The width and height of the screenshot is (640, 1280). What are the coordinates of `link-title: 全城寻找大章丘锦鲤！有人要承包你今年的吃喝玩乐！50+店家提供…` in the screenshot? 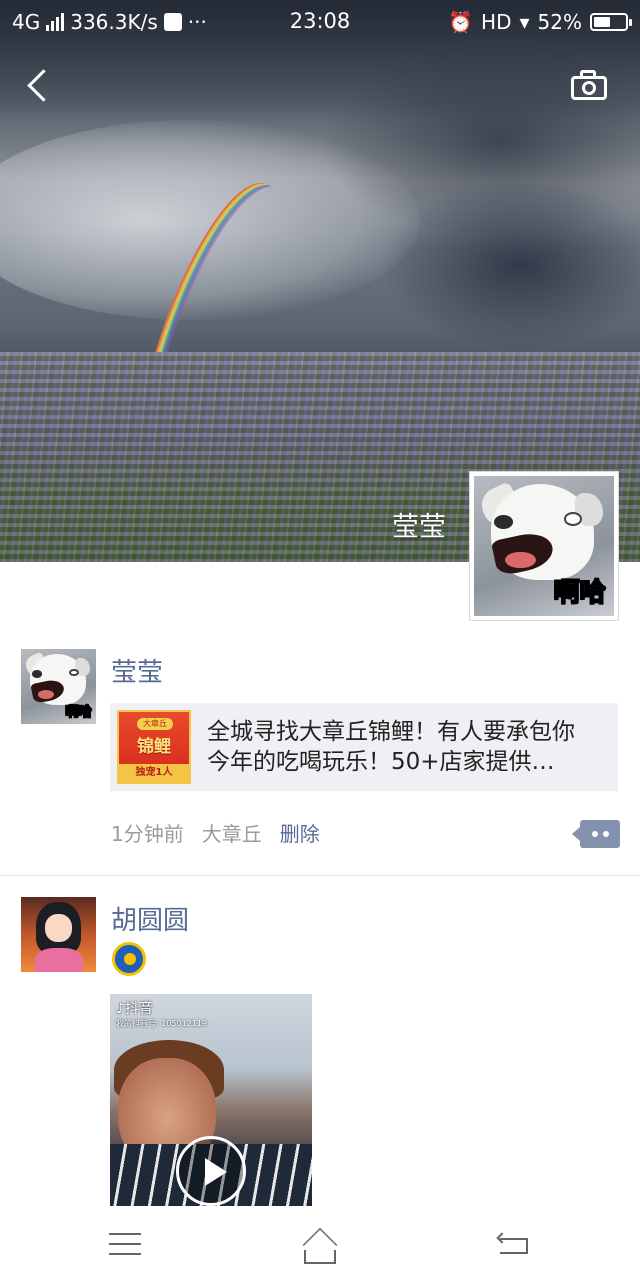 It's located at (391, 747).